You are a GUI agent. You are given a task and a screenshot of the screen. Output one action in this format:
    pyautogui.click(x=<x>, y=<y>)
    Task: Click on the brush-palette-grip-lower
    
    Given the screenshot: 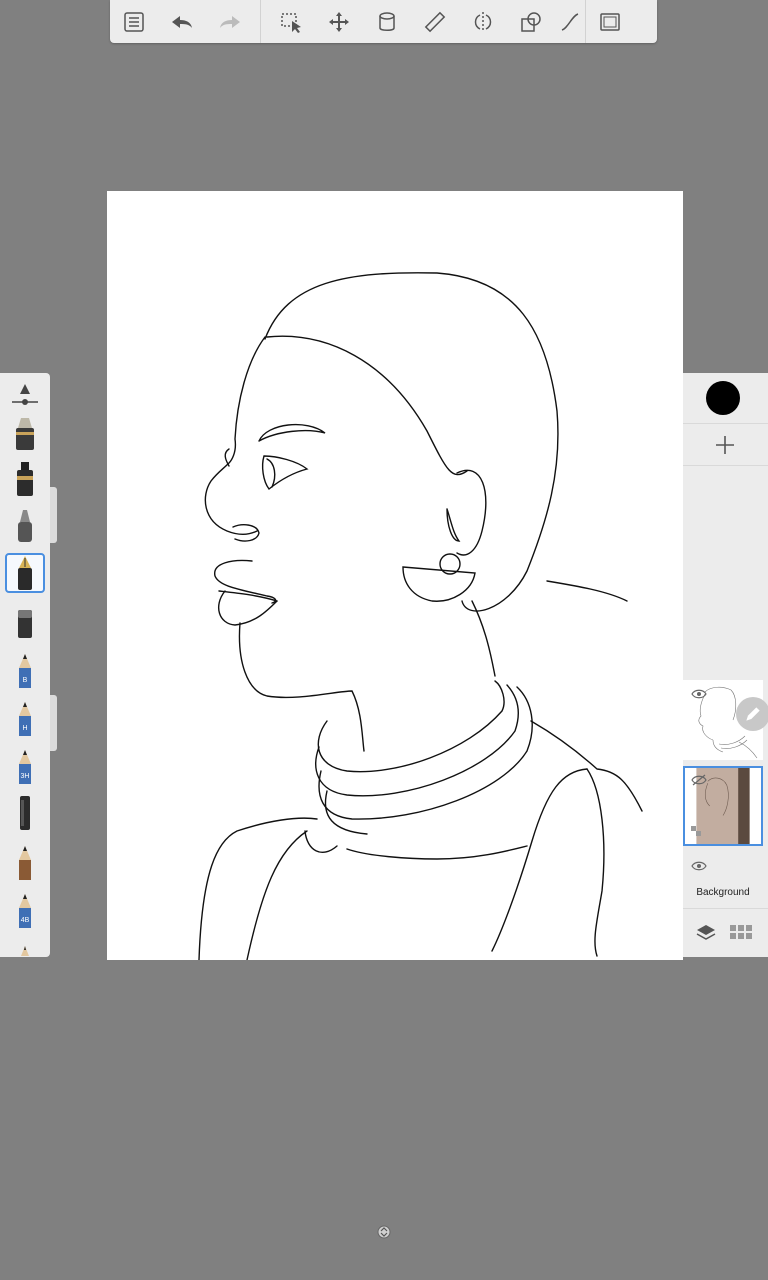 What is the action you would take?
    pyautogui.click(x=53, y=723)
    